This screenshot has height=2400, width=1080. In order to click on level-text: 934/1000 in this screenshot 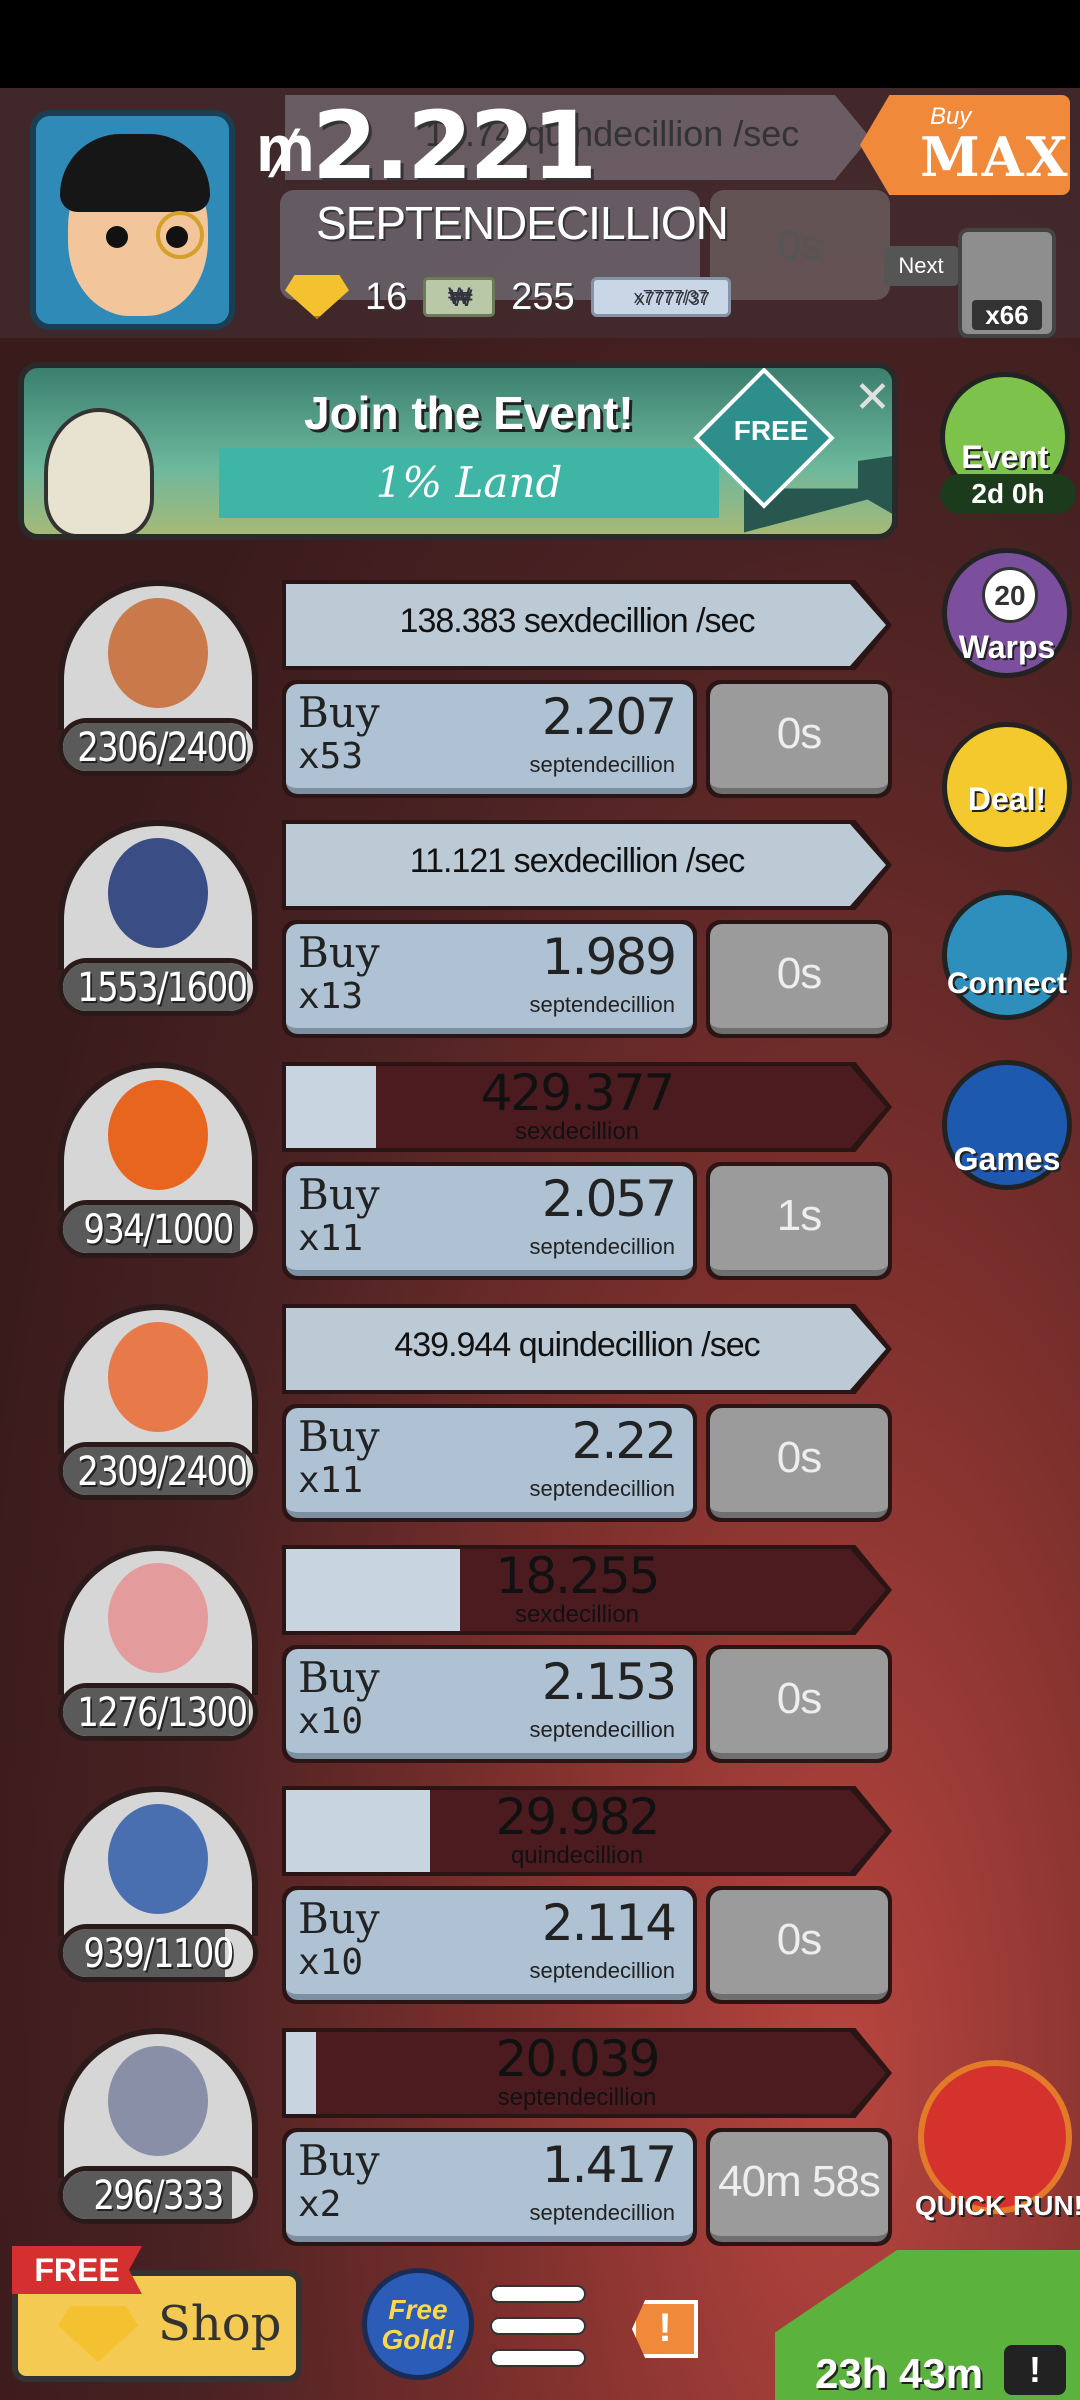, I will do `click(158, 1230)`.